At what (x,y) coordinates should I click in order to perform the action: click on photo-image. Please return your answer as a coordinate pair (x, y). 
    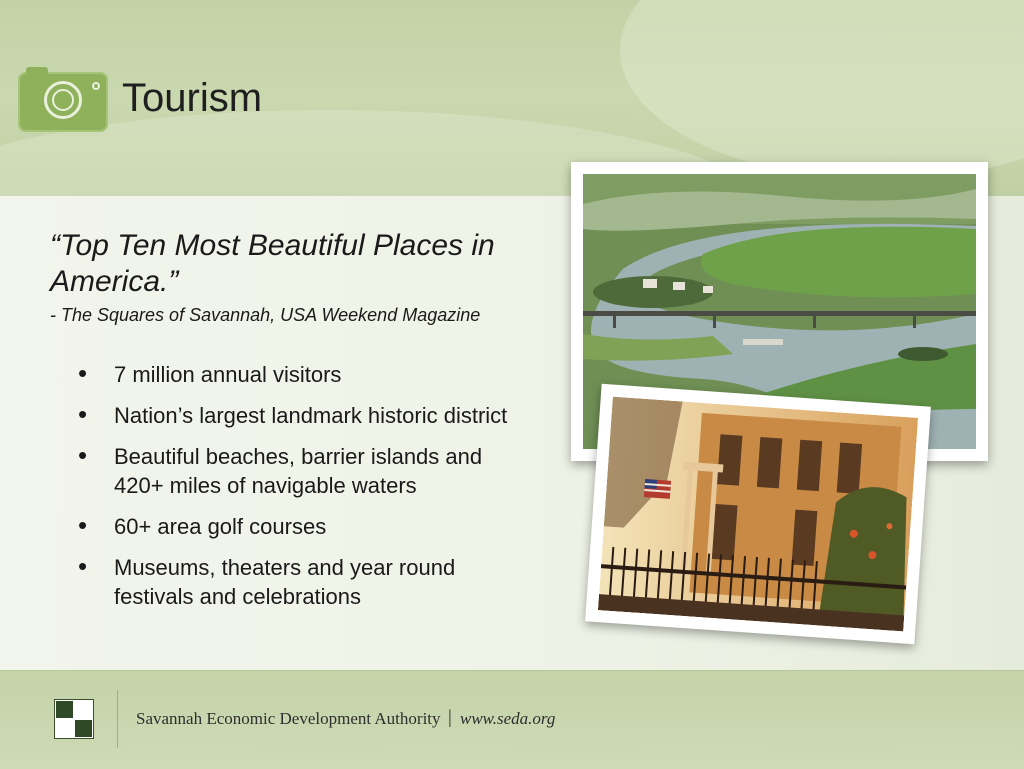
    Looking at the image, I should click on (758, 514).